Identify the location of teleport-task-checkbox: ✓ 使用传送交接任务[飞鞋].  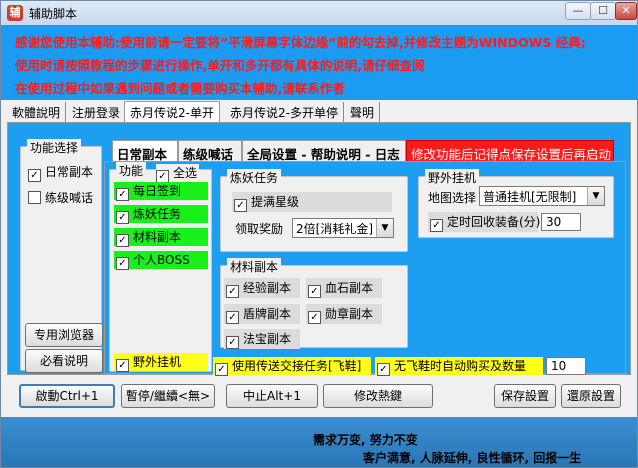
(292, 366).